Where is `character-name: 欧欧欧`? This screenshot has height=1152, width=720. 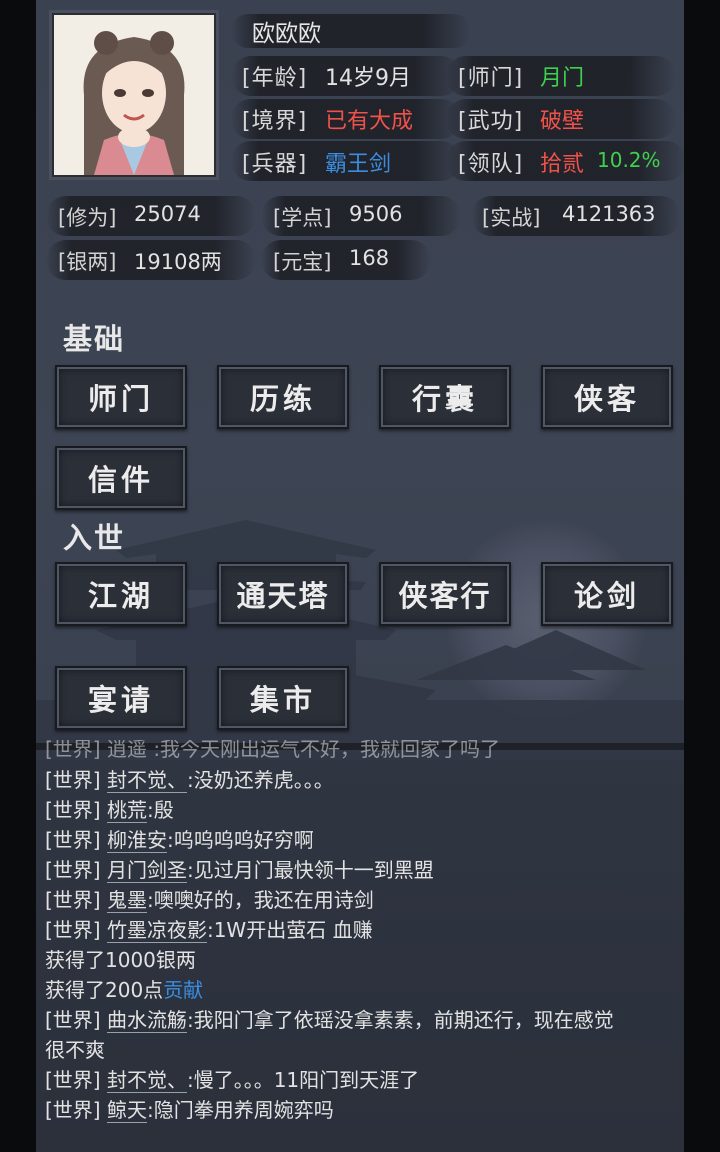 character-name: 欧欧欧 is located at coordinates (286, 34).